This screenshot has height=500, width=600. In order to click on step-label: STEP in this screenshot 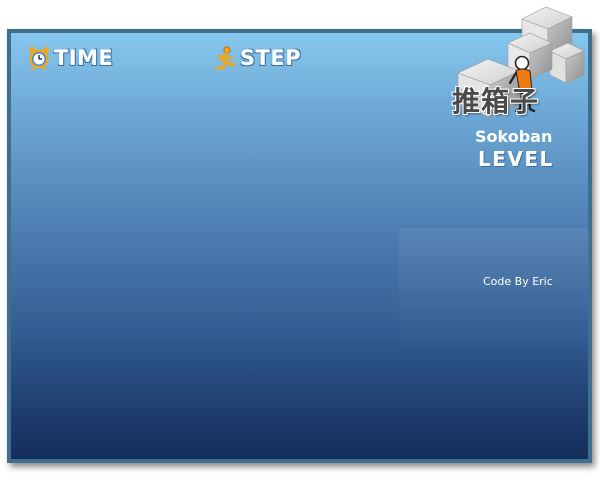, I will do `click(271, 57)`.